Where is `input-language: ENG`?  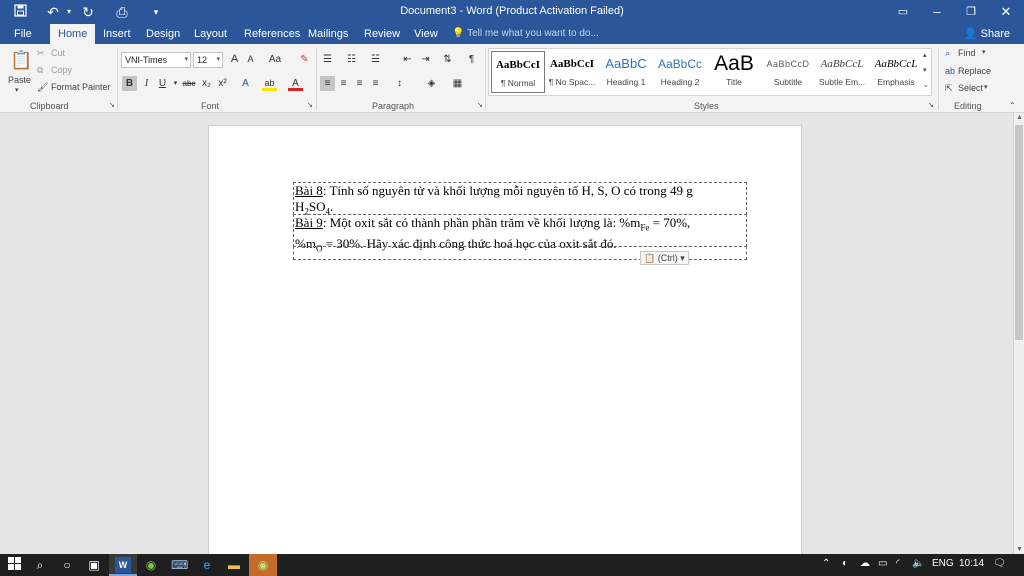 input-language: ENG is located at coordinates (943, 563).